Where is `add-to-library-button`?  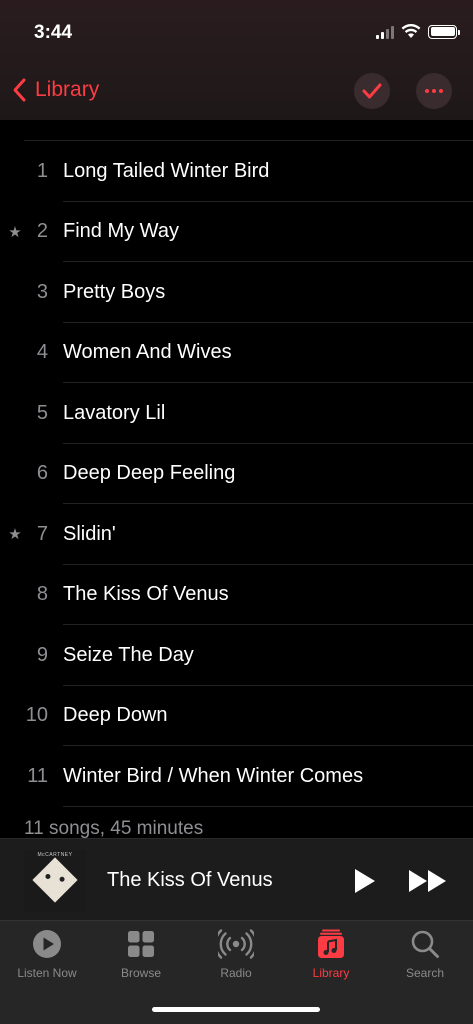
add-to-library-button is located at coordinates (372, 91).